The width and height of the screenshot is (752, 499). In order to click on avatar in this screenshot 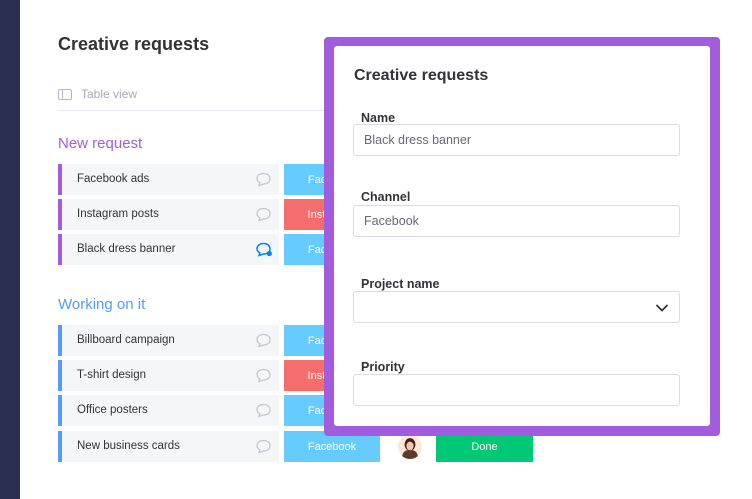, I will do `click(410, 447)`.